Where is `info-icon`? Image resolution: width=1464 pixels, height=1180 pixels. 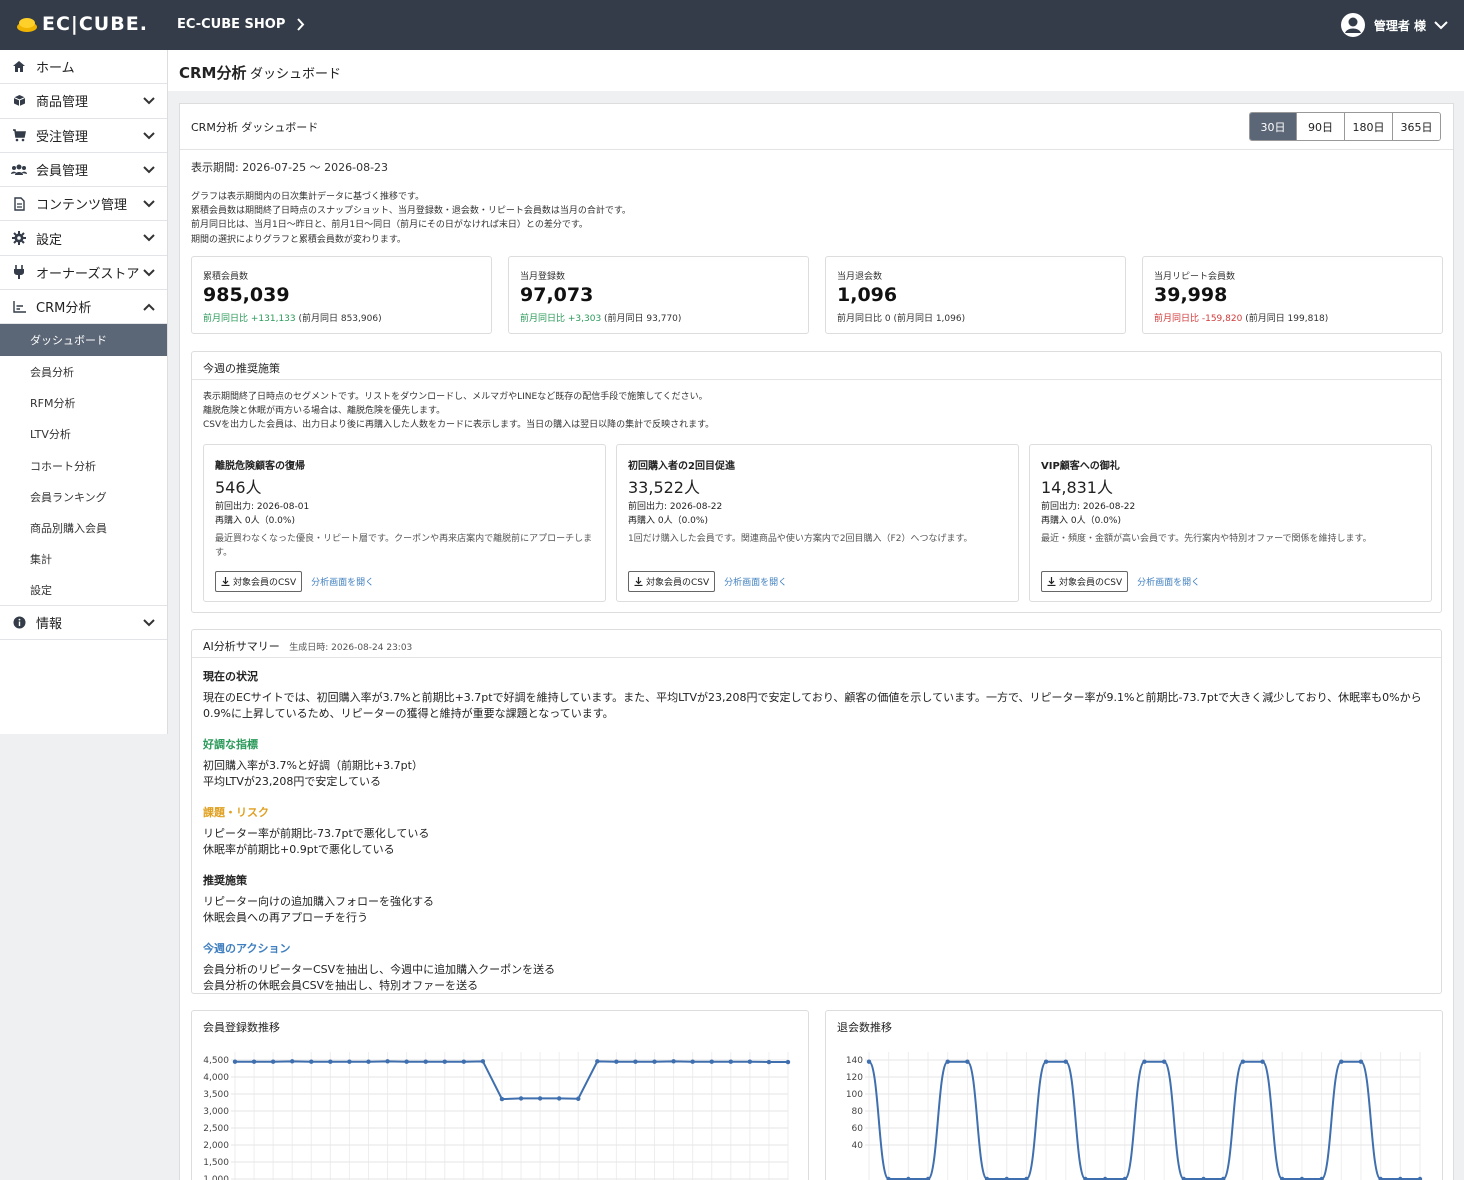
info-icon is located at coordinates (19, 623).